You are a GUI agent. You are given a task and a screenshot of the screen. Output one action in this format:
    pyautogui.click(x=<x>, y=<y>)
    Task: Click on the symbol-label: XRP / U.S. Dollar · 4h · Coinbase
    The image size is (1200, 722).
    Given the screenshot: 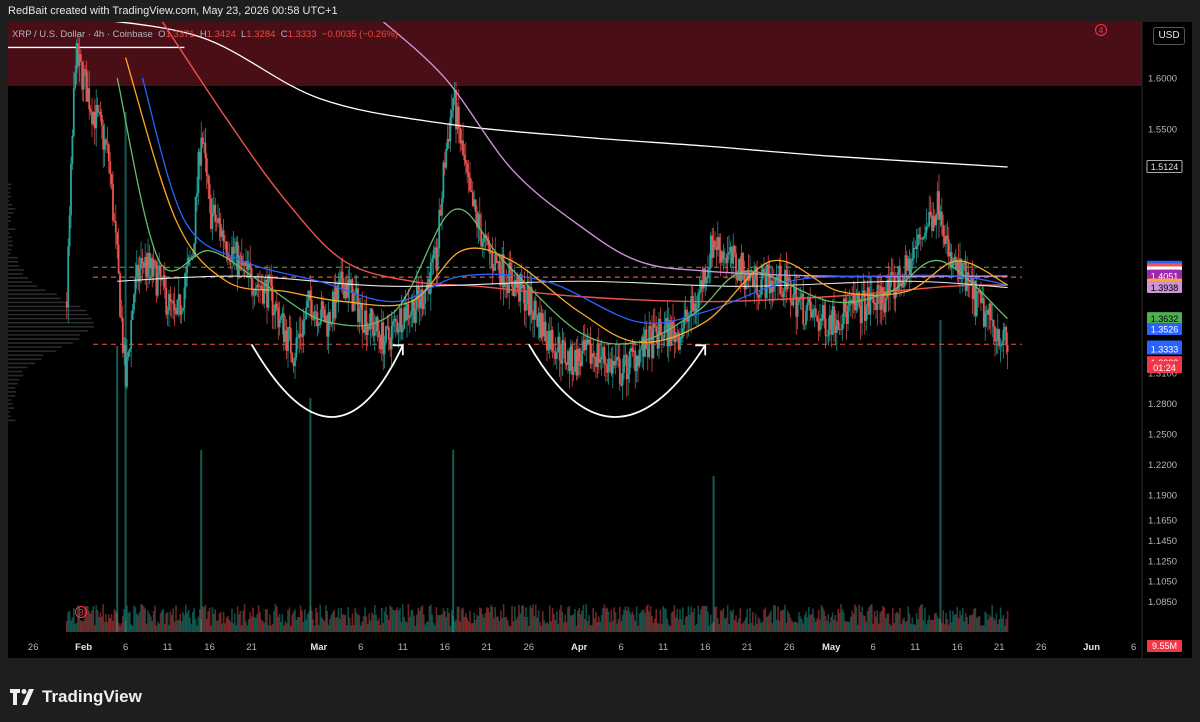 What is the action you would take?
    pyautogui.click(x=82, y=34)
    